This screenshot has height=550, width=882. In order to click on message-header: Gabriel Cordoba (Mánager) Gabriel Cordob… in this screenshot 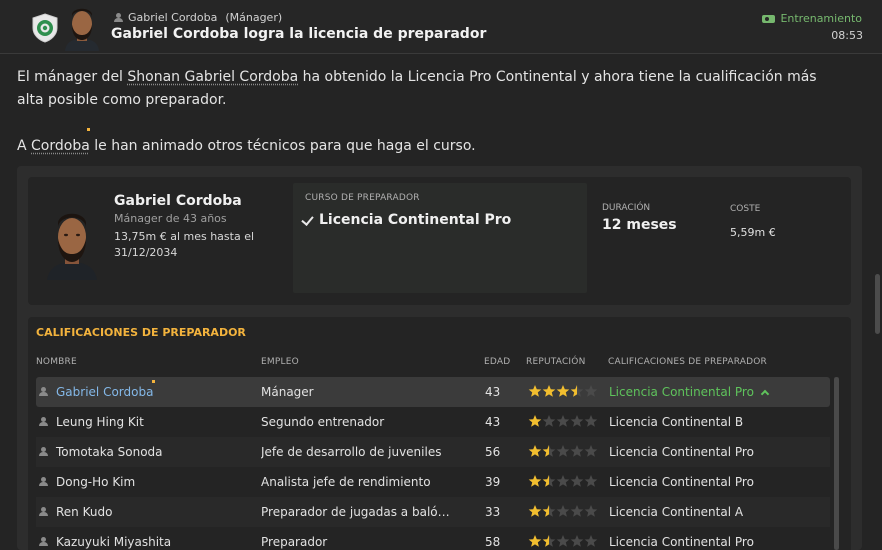, I will do `click(441, 27)`.